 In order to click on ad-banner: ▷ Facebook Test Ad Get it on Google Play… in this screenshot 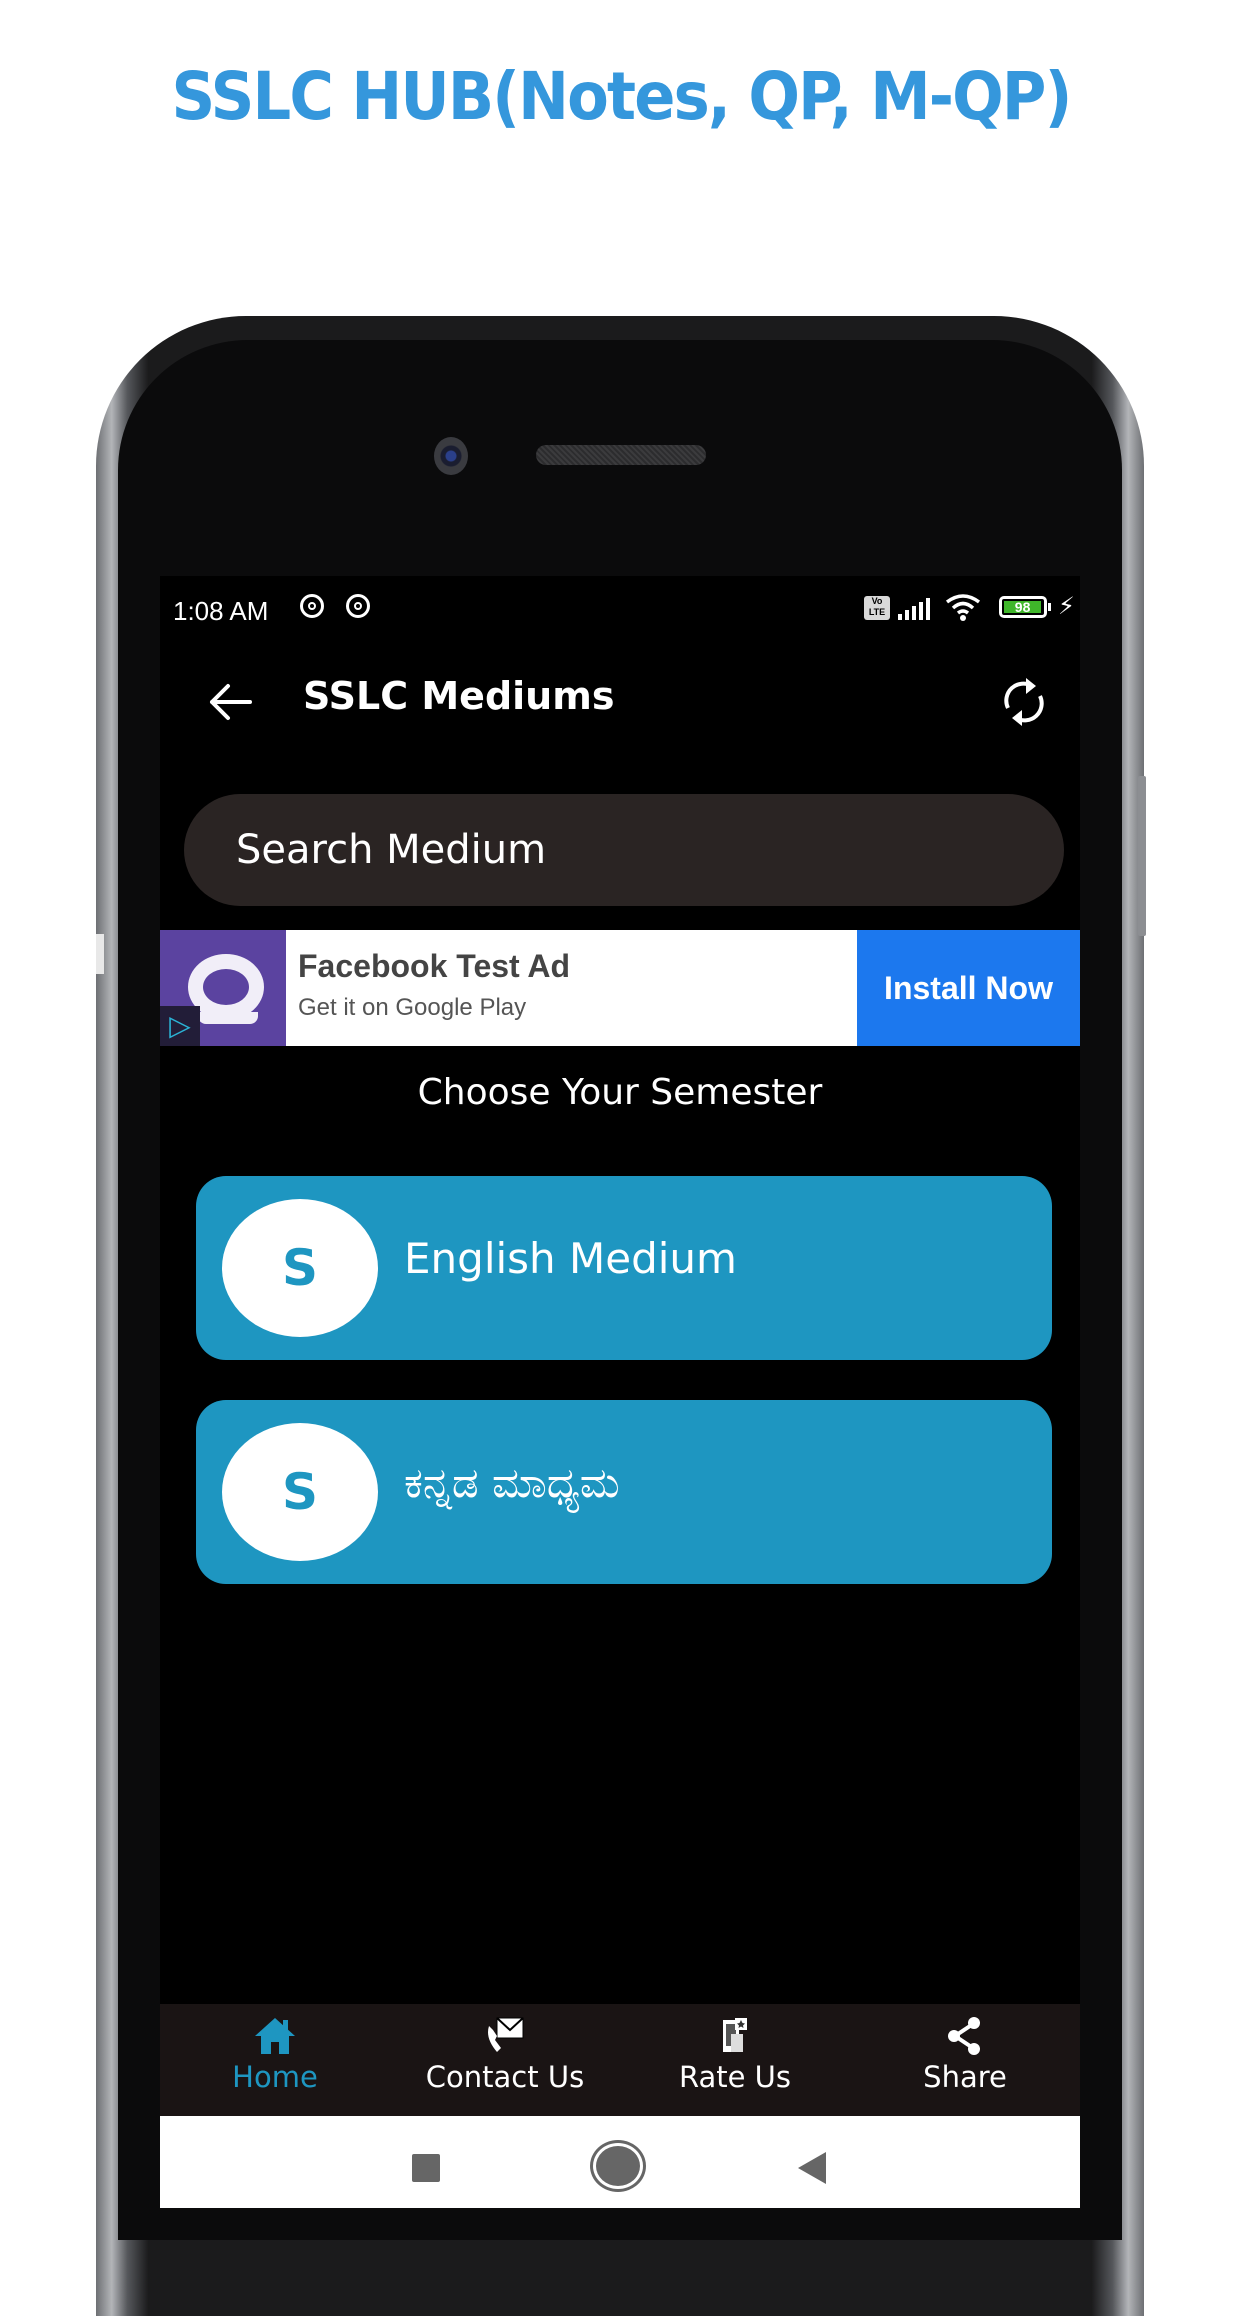, I will do `click(620, 988)`.